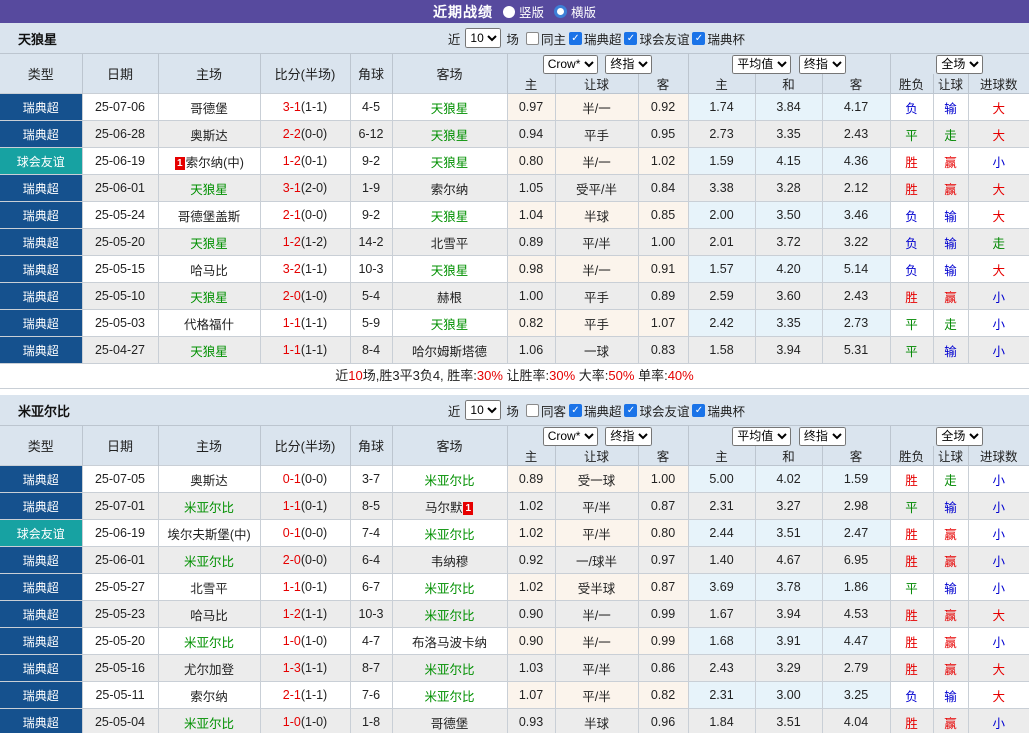 Image resolution: width=1029 pixels, height=733 pixels. I want to click on home-team-name: 天狼星, so click(209, 351).